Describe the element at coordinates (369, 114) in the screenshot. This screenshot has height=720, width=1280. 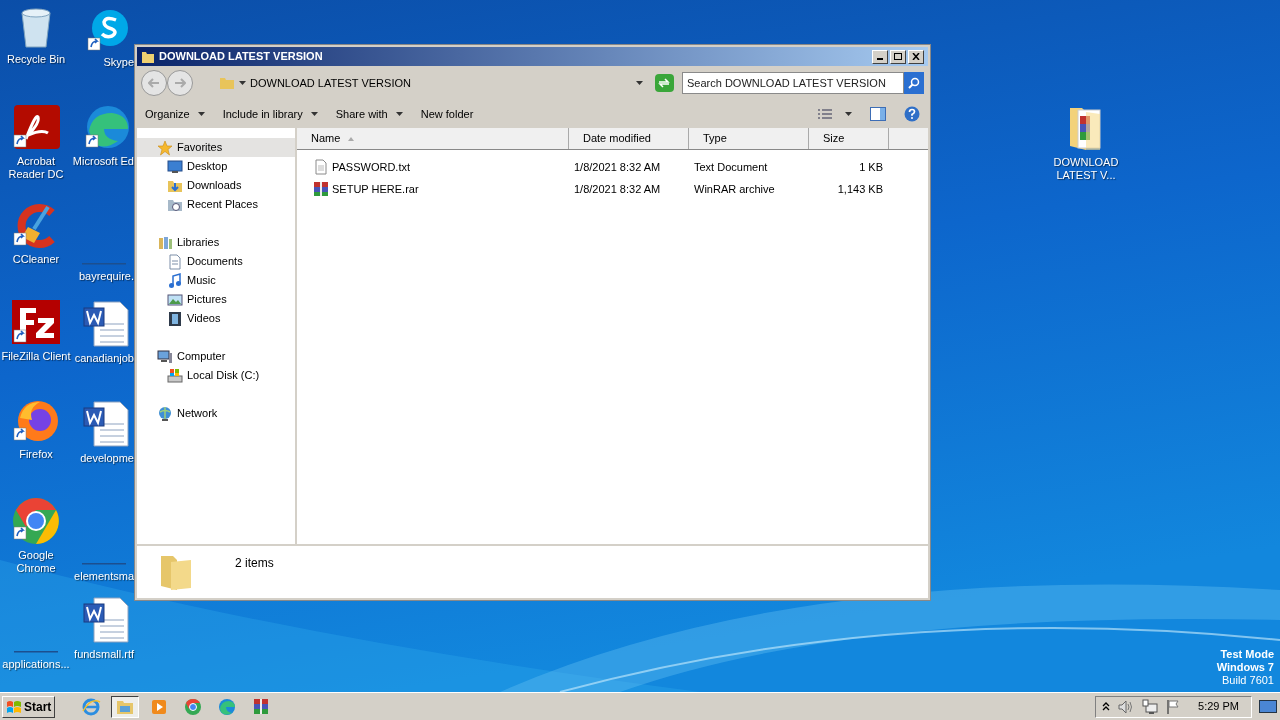
I see `toolbar-button: Share with` at that location.